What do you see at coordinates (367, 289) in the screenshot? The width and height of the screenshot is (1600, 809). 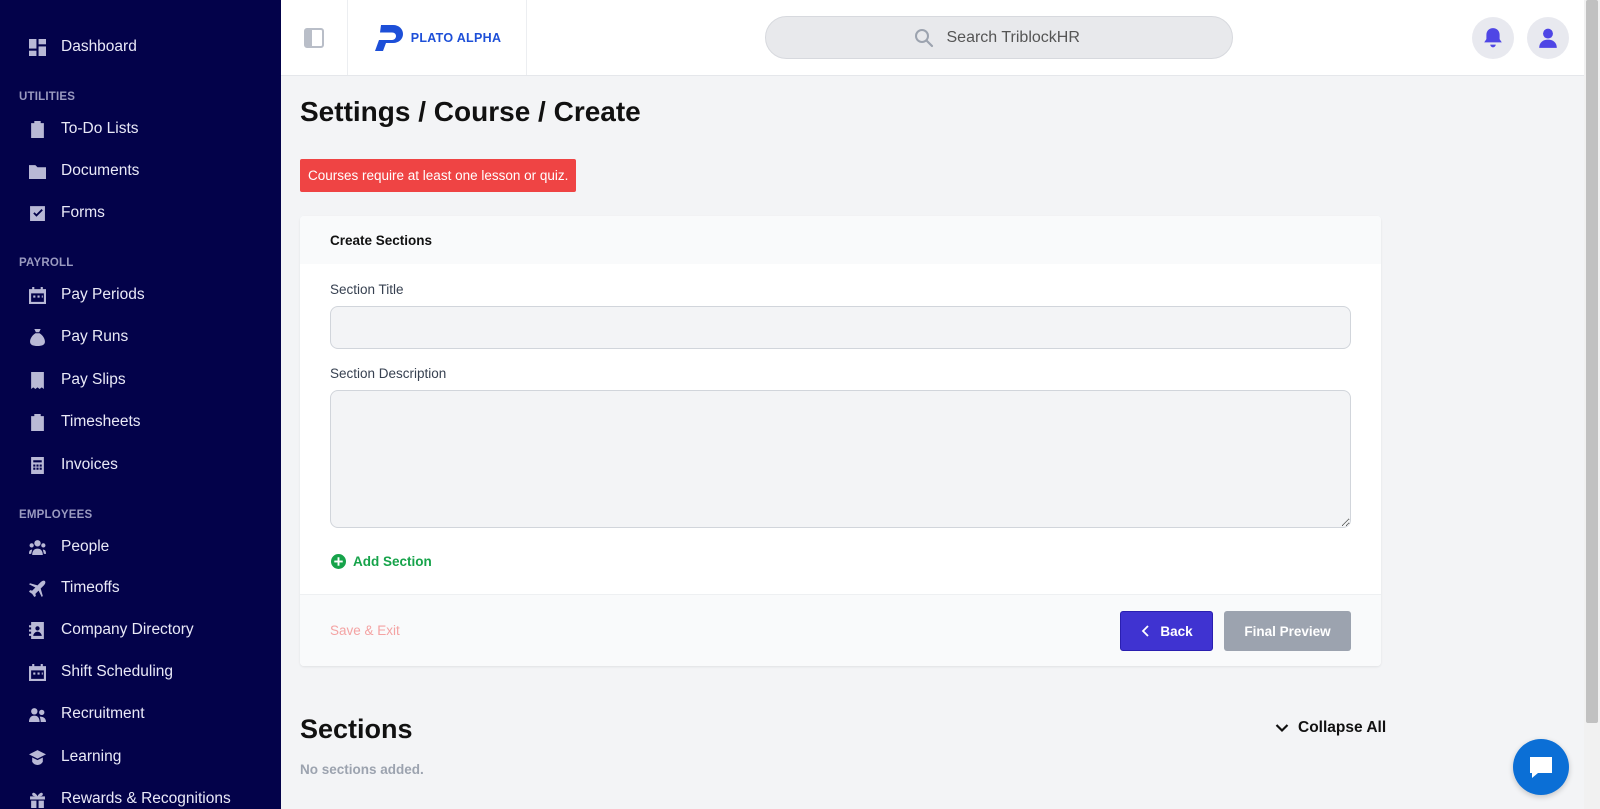 I see `section-title-label: Section Title` at bounding box center [367, 289].